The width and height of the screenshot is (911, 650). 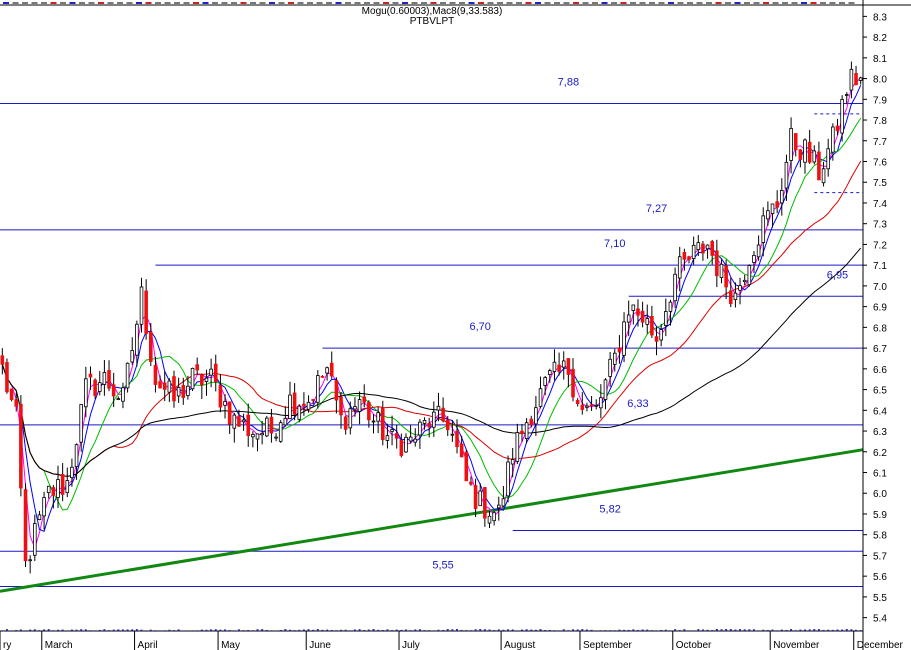 I want to click on level-label: 7,88, so click(x=568, y=82).